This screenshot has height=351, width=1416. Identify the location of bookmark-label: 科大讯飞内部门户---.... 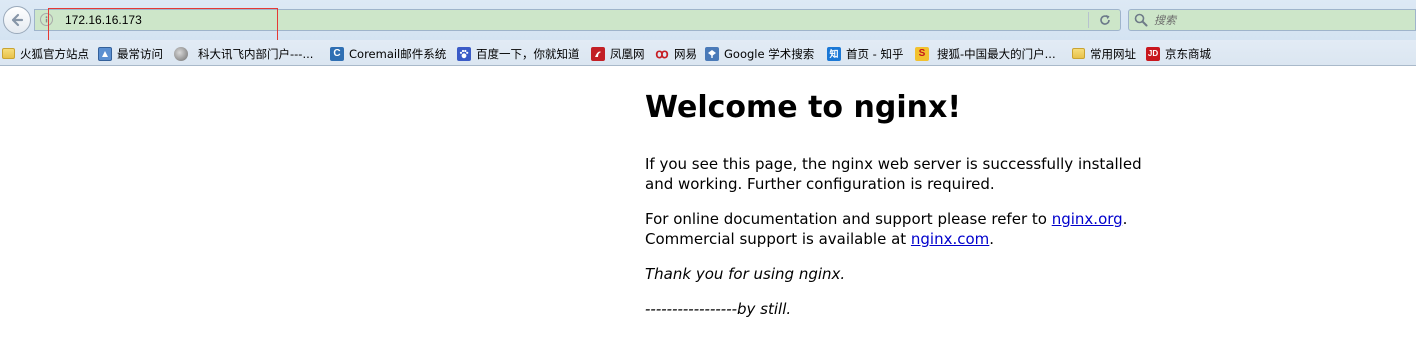
(256, 53).